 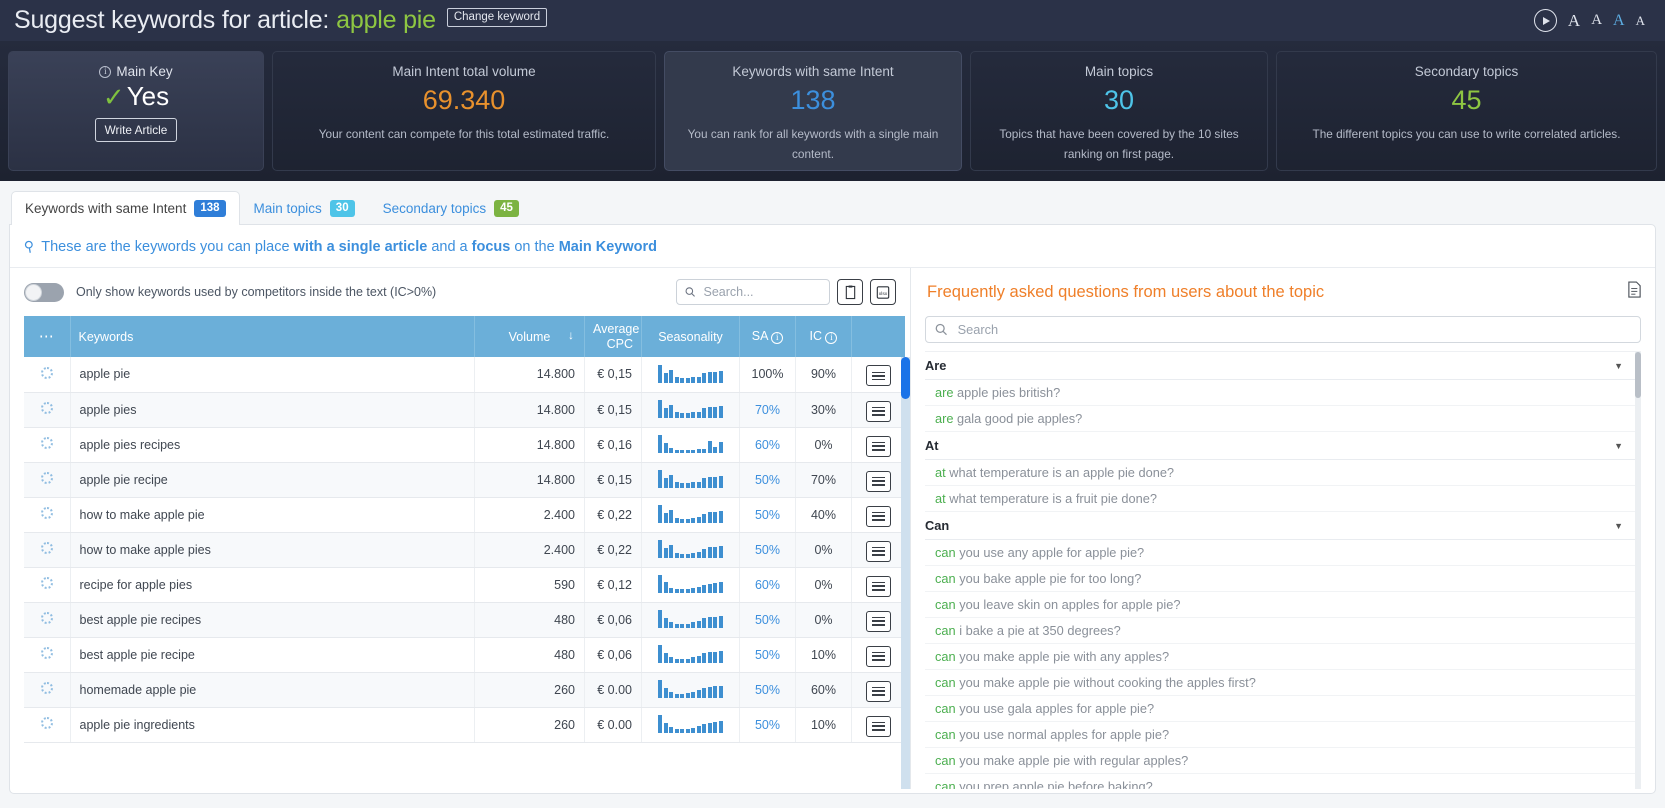 I want to click on row-keyword: recipe for apple pies, so click(x=272, y=585).